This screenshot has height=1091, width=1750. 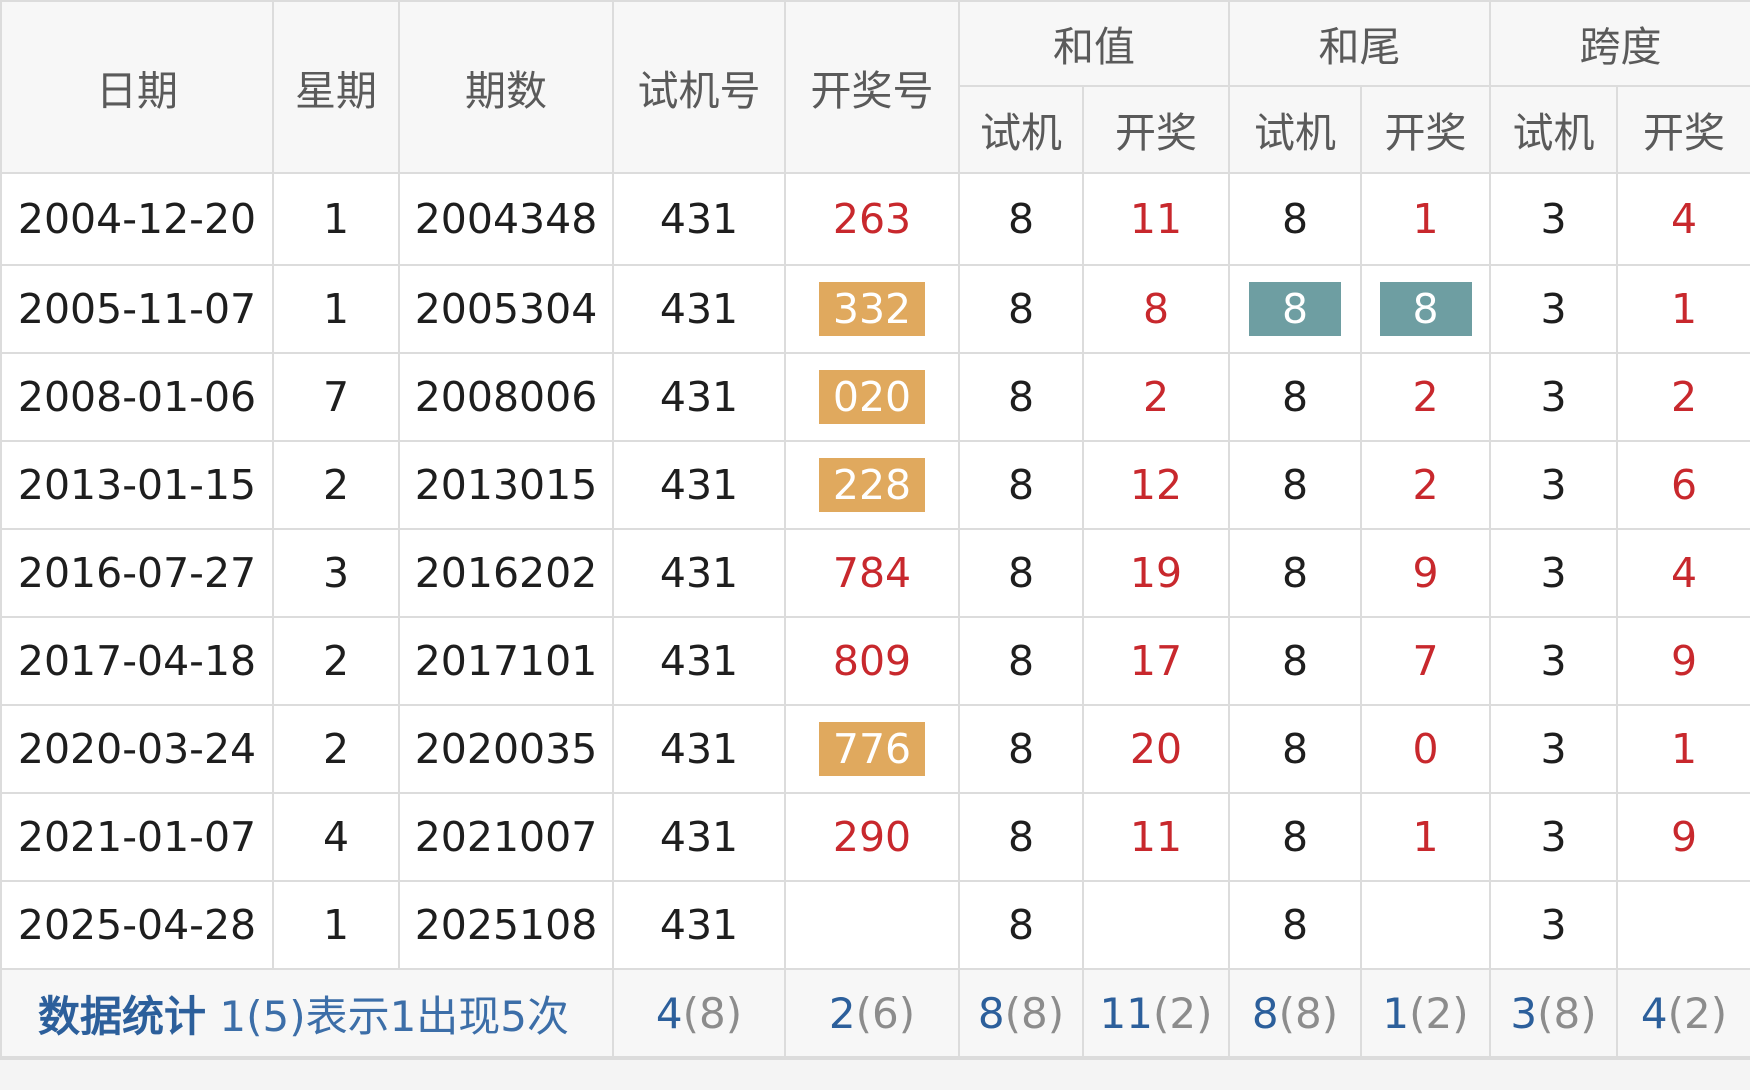 I want to click on date-cell: 2025-04-28, so click(x=137, y=925).